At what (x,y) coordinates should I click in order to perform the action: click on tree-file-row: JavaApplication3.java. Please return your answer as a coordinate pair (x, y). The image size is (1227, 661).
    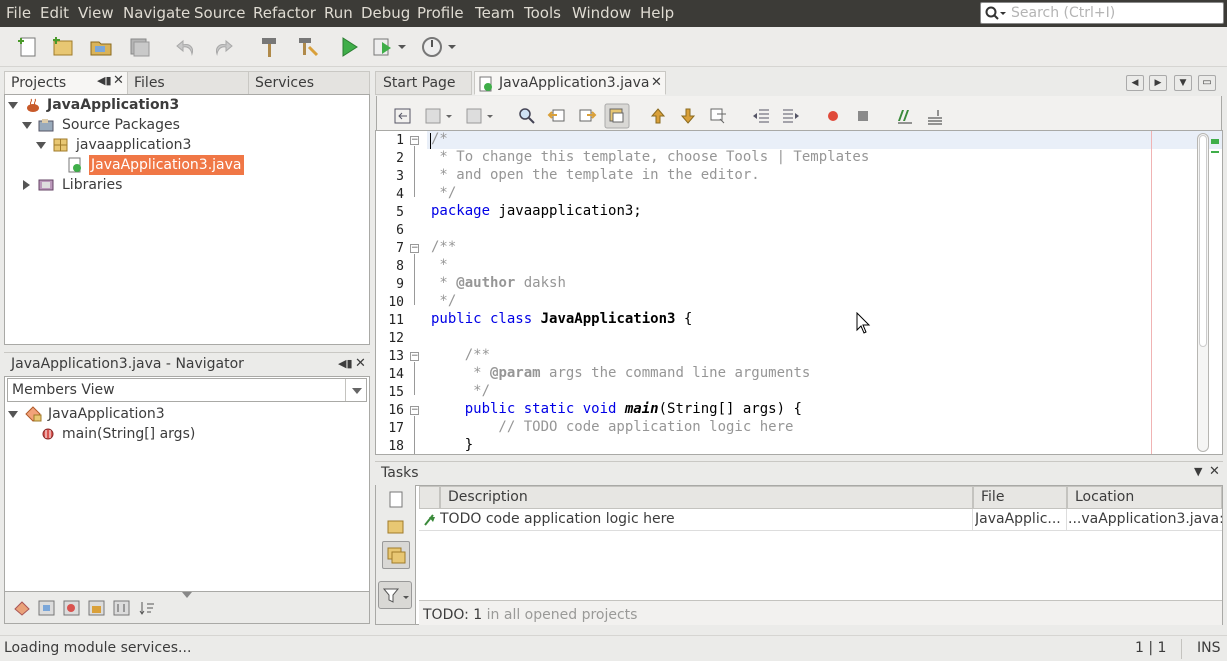
    Looking at the image, I should click on (187, 165).